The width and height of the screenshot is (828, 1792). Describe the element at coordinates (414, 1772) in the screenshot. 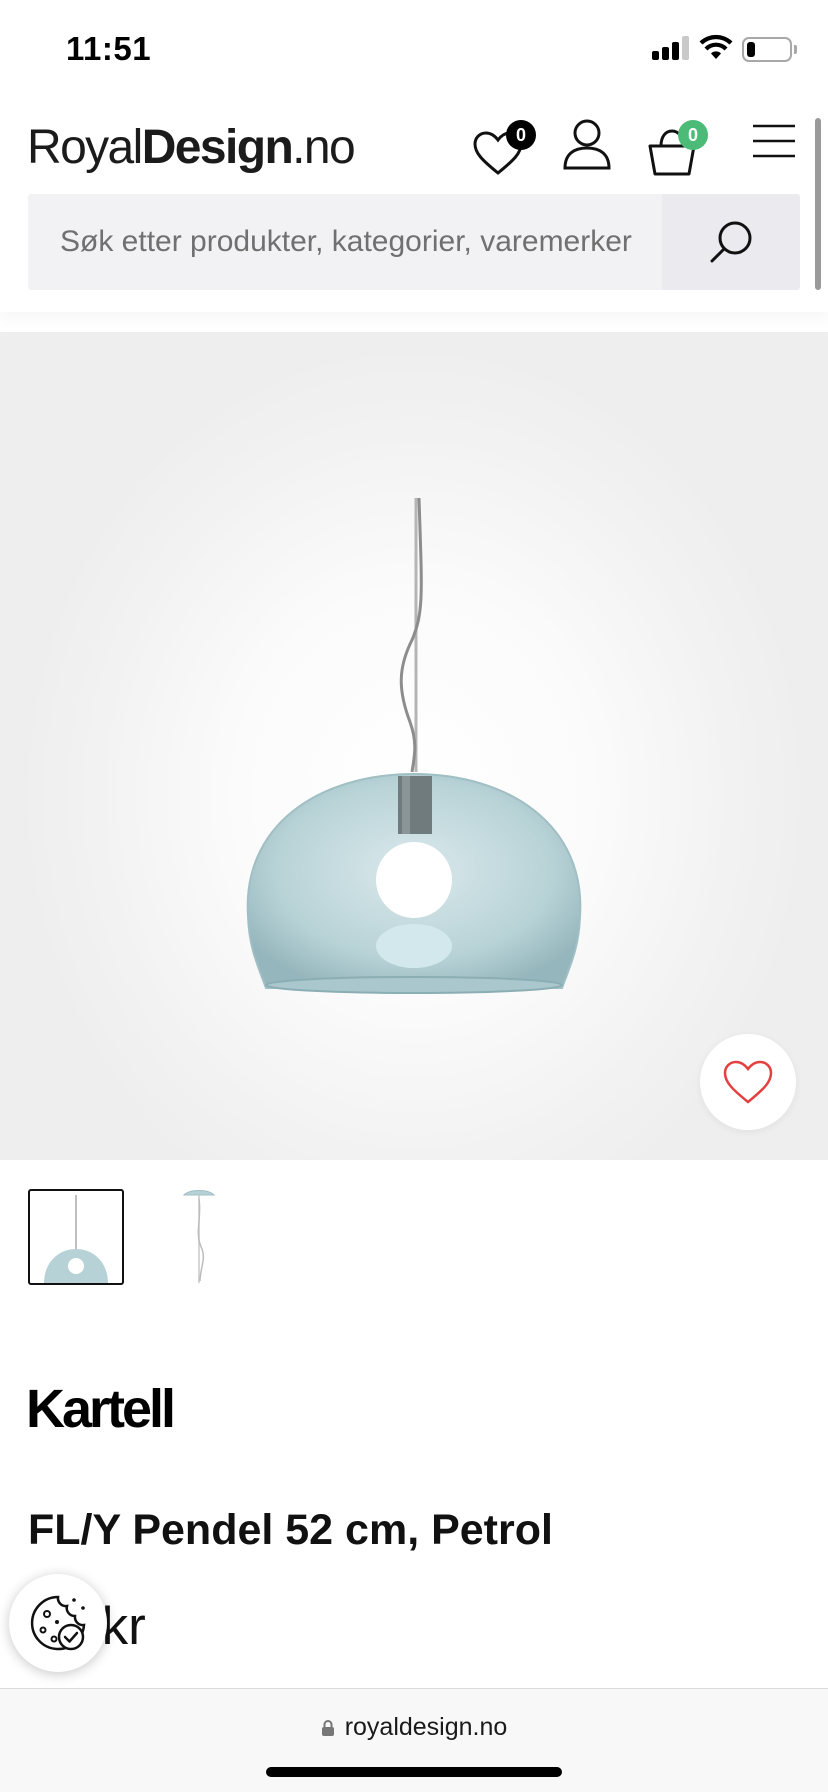

I see `home-indicator` at that location.